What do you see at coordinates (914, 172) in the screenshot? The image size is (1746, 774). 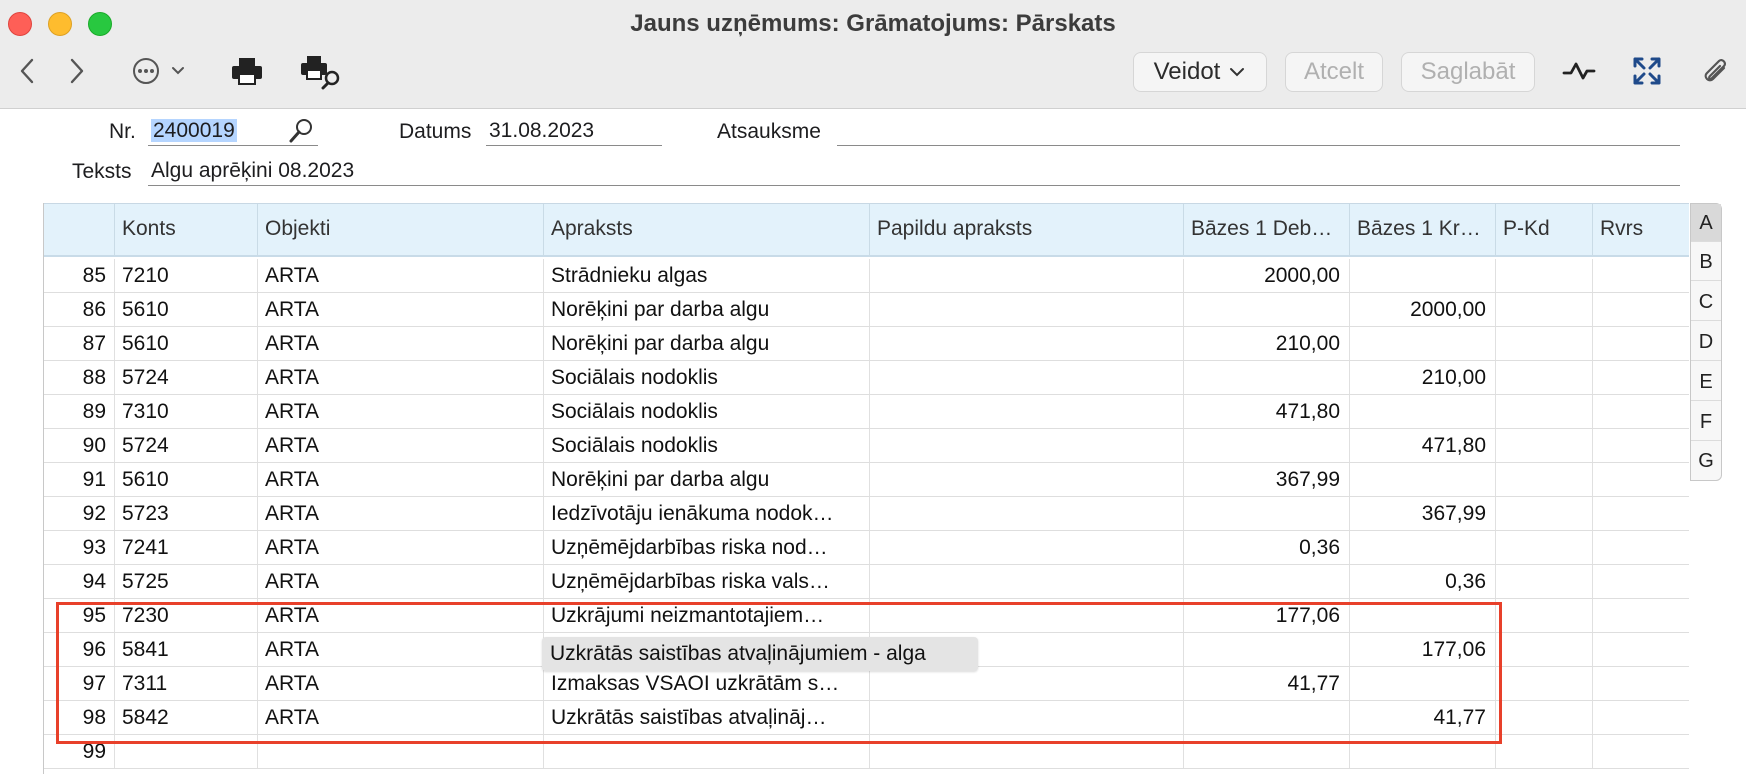 I see `teksts-field: Algu aprēķini 08.2023` at bounding box center [914, 172].